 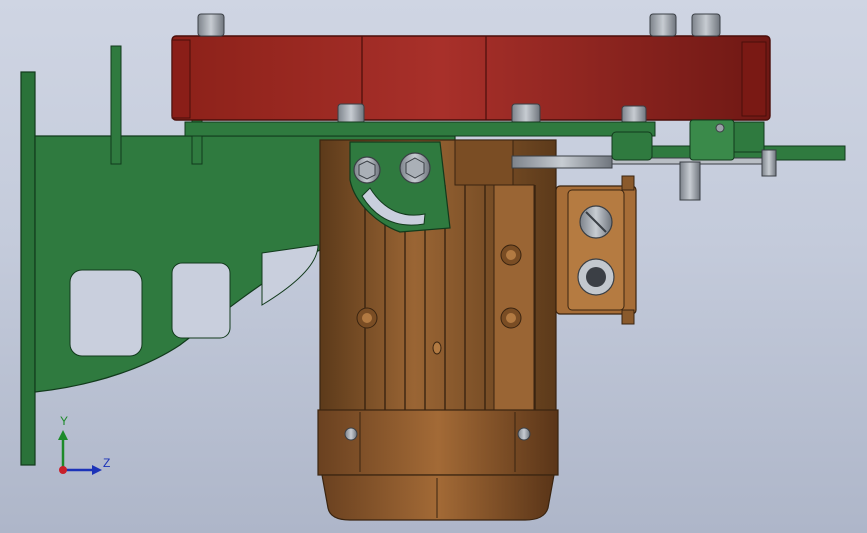 What do you see at coordinates (107, 463) in the screenshot?
I see `axis-z-label: Z` at bounding box center [107, 463].